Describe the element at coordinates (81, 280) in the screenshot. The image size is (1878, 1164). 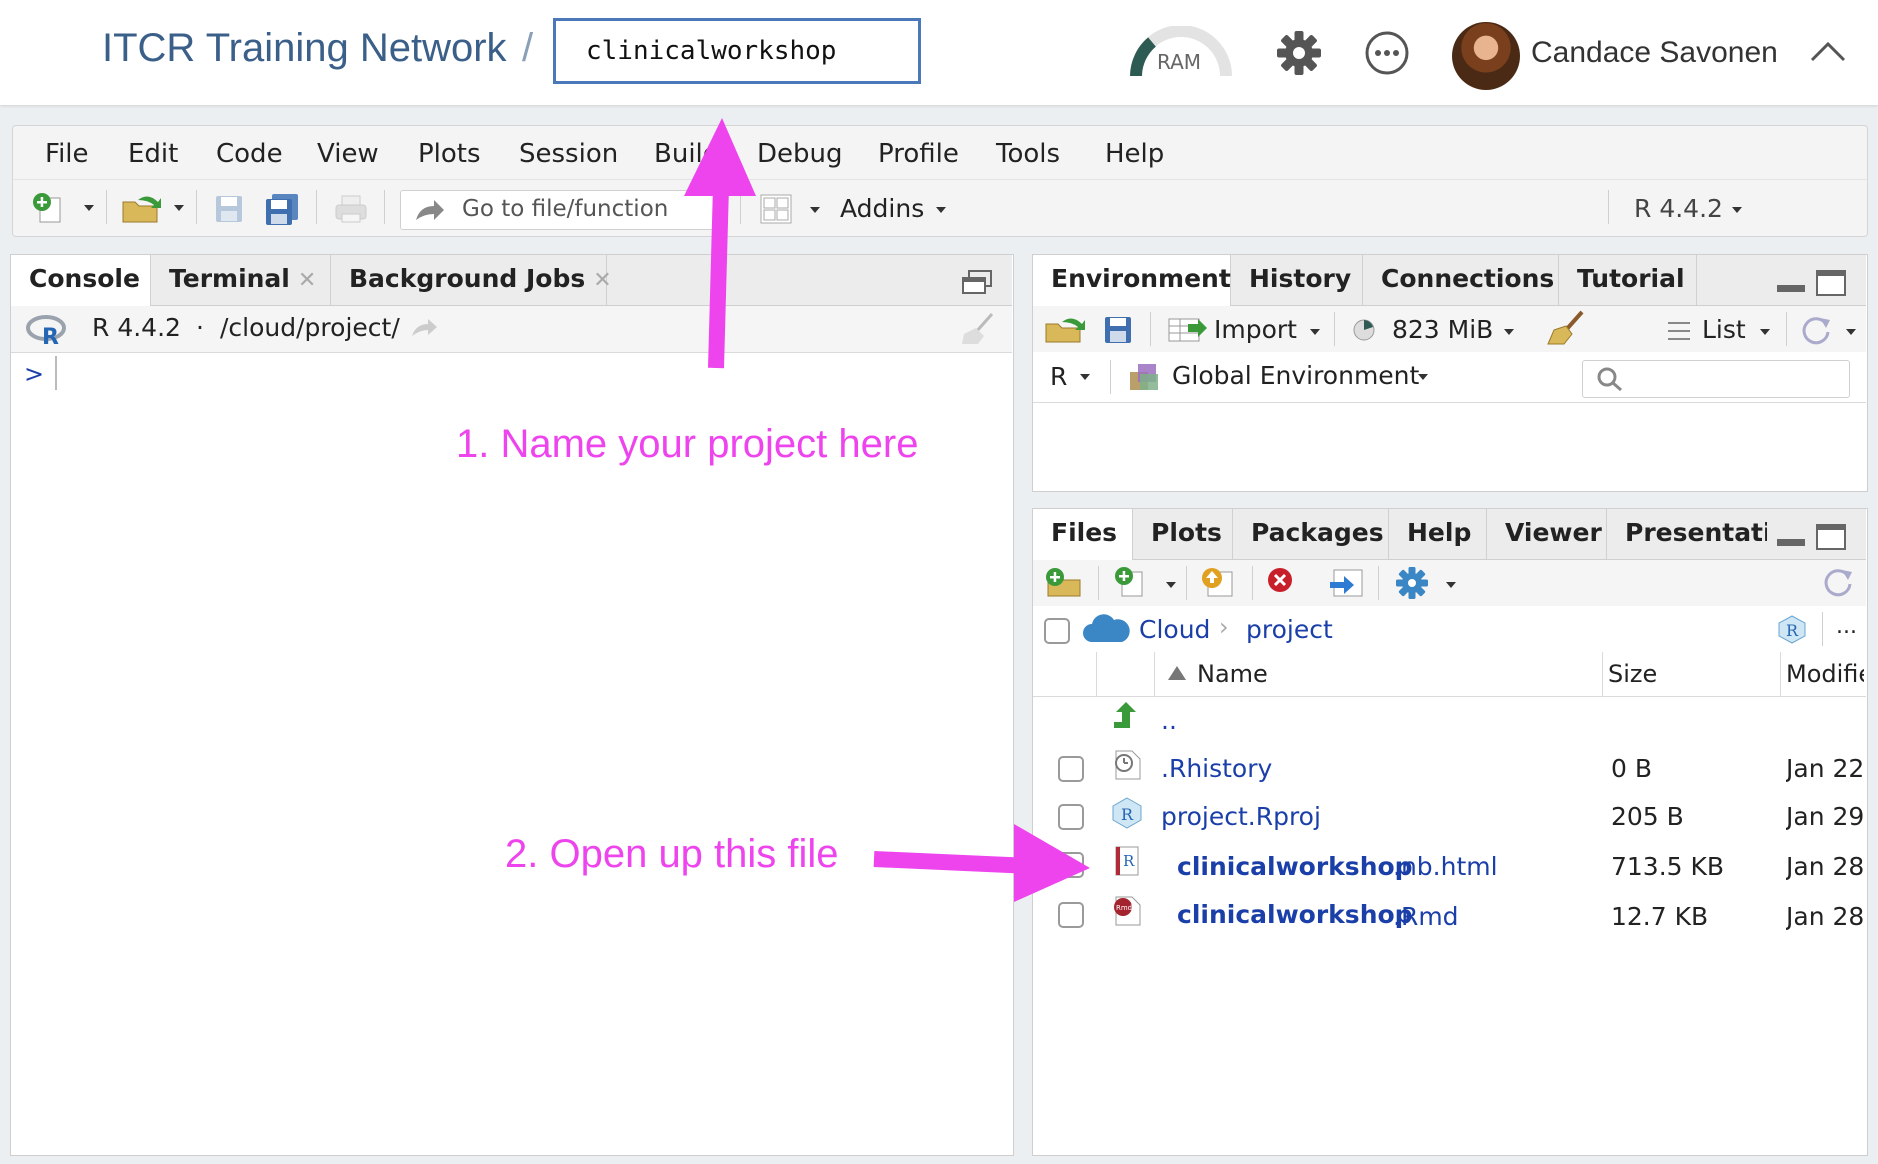
I see `tab-console: Console` at that location.